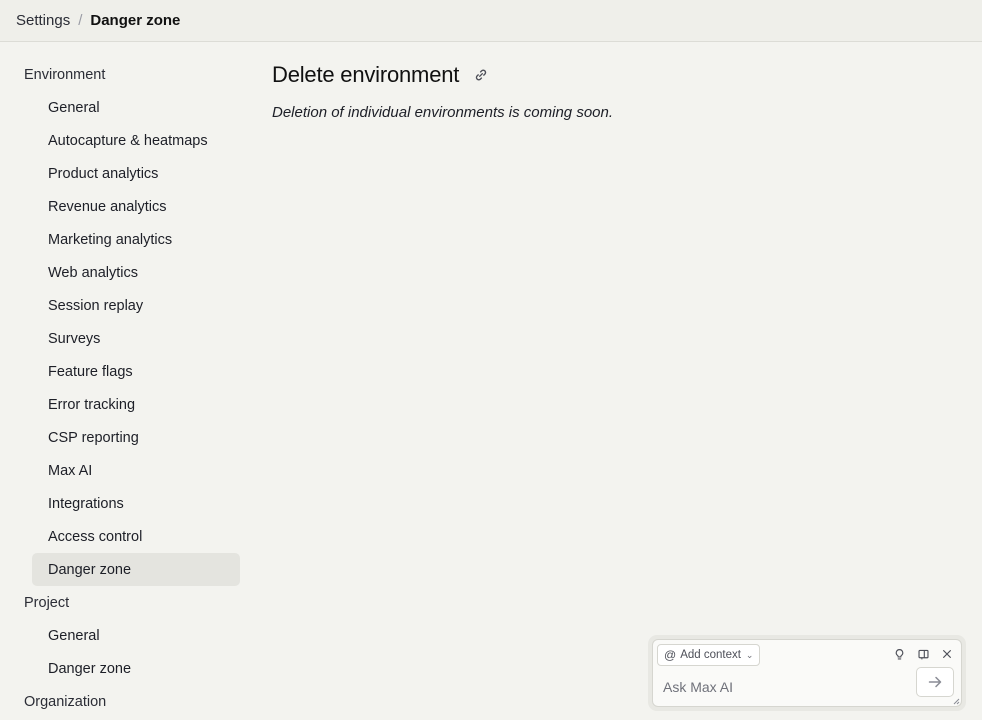  I want to click on sidebar-item-product-analytics: Product analytics, so click(136, 173).